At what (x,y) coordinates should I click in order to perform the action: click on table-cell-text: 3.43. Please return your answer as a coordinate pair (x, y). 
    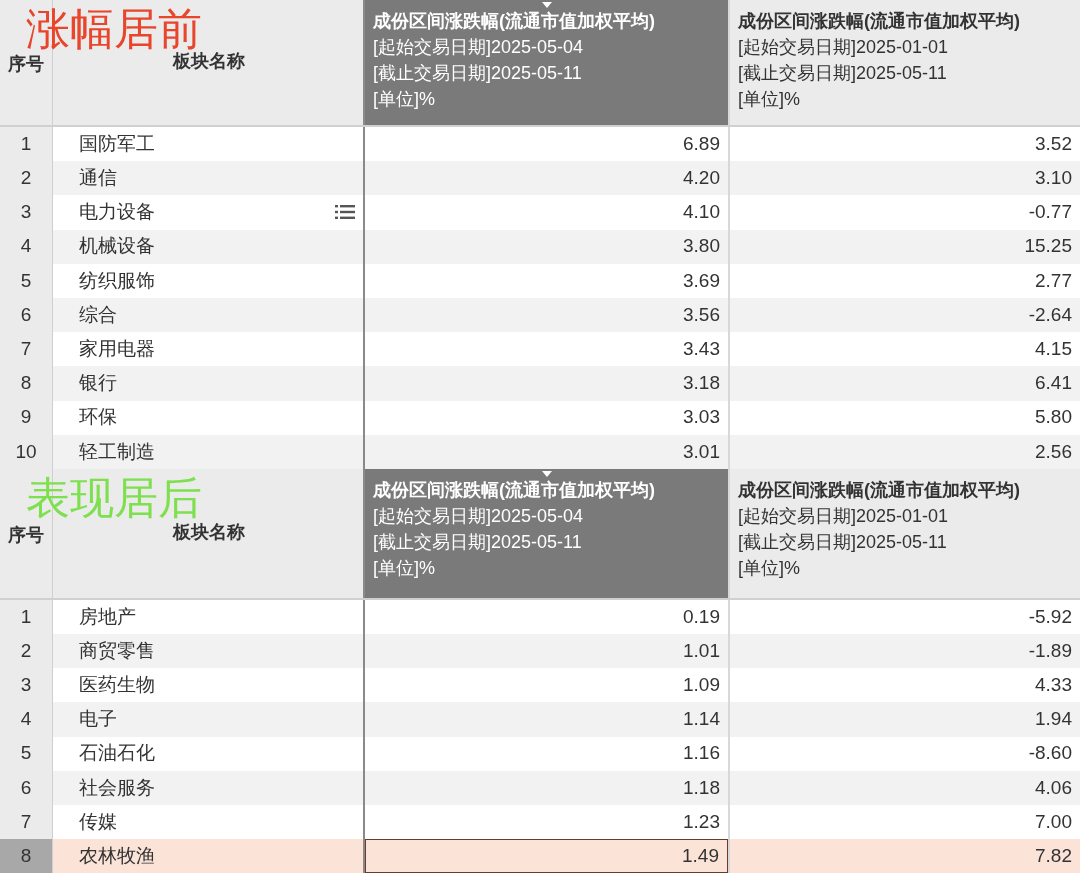
    Looking at the image, I should click on (701, 348).